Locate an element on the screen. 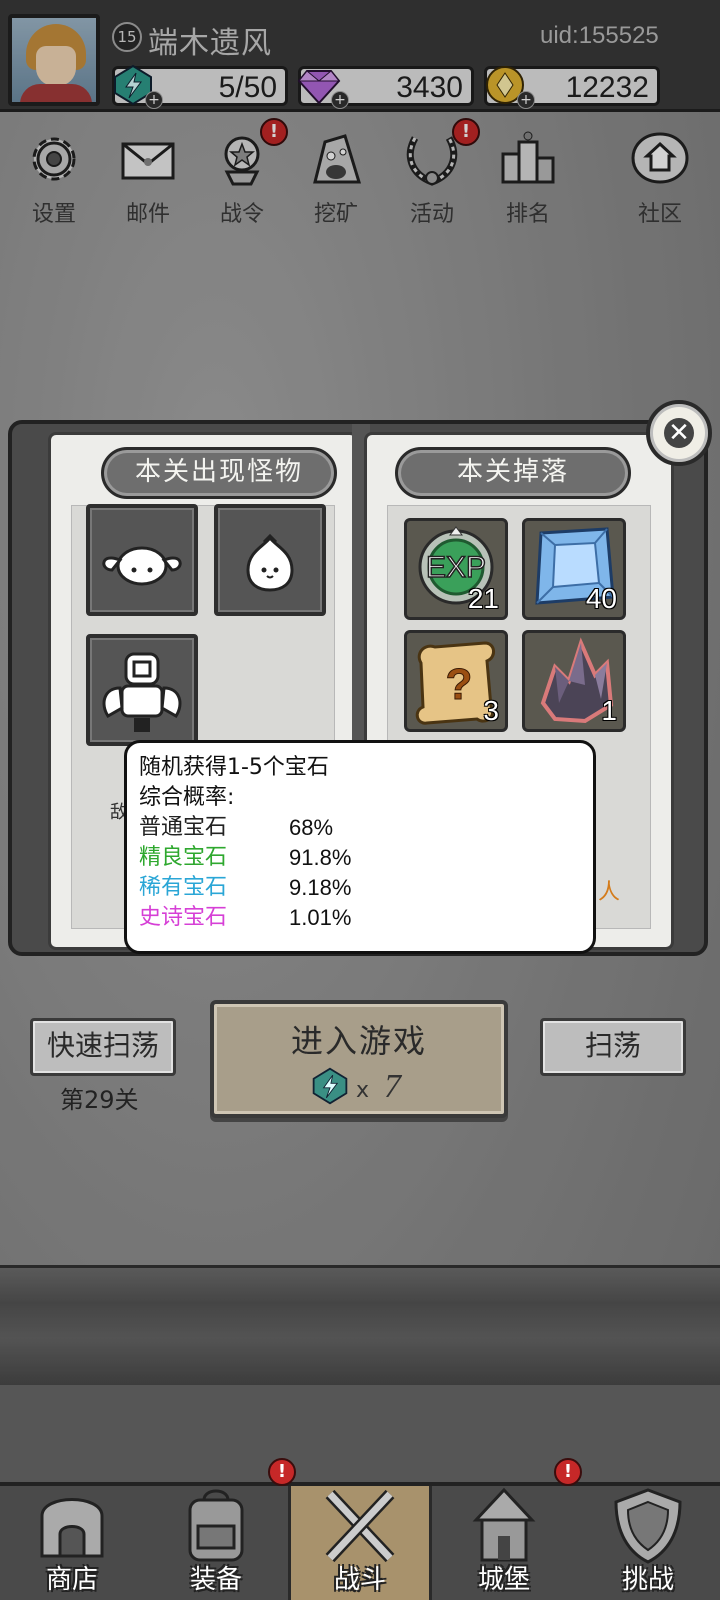 This screenshot has width=720, height=1600. tooltip-row-rare: 稀有宝石 9.18% is located at coordinates (360, 888).